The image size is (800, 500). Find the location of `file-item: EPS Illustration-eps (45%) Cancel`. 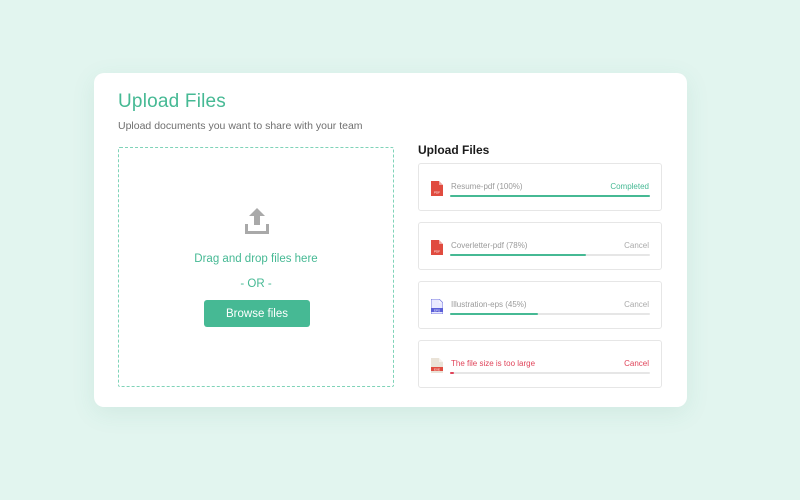

file-item: EPS Illustration-eps (45%) Cancel is located at coordinates (540, 305).